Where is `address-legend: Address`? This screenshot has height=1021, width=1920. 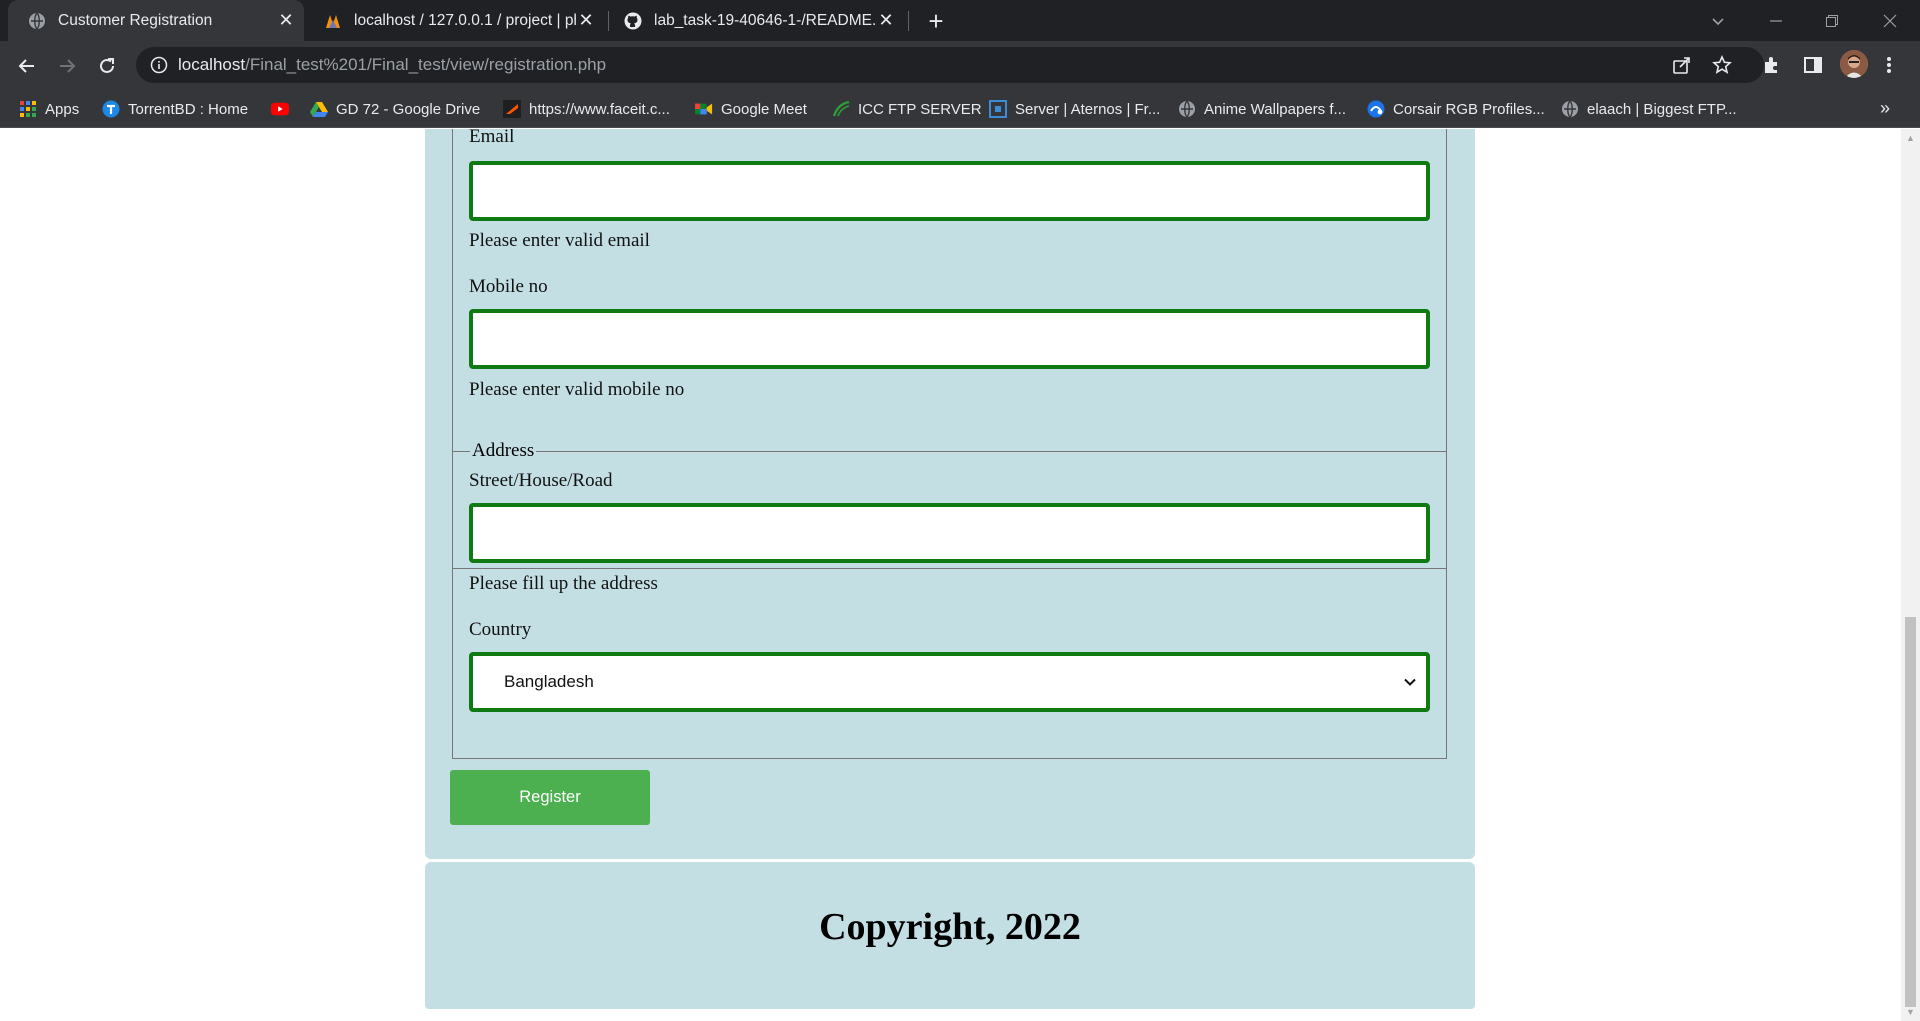 address-legend: Address is located at coordinates (503, 451).